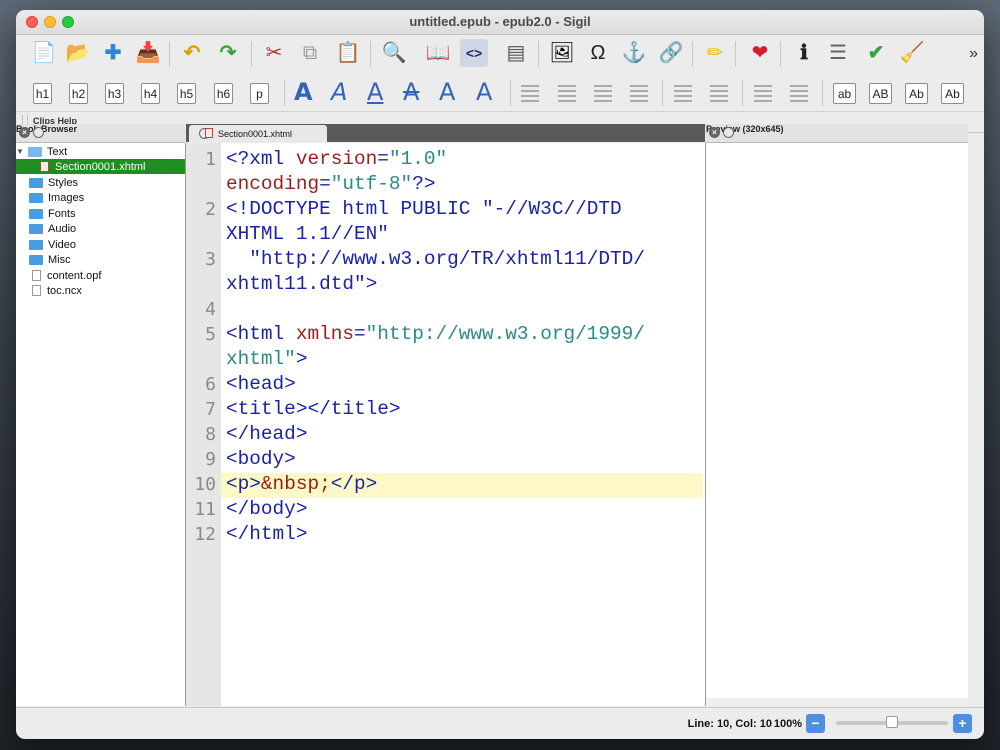 The width and height of the screenshot is (1000, 750). What do you see at coordinates (912, 53) in the screenshot?
I see `clean-icon: 🧹` at bounding box center [912, 53].